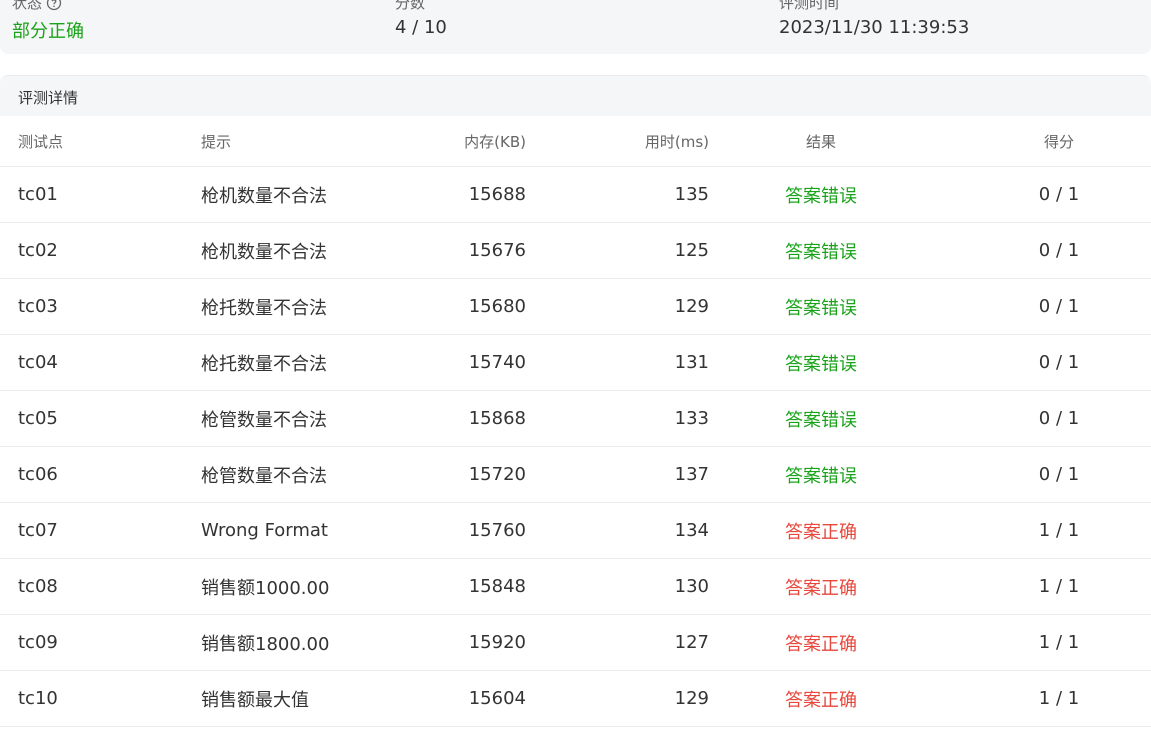  What do you see at coordinates (38, 474) in the screenshot?
I see `testcase-cell: tc06` at bounding box center [38, 474].